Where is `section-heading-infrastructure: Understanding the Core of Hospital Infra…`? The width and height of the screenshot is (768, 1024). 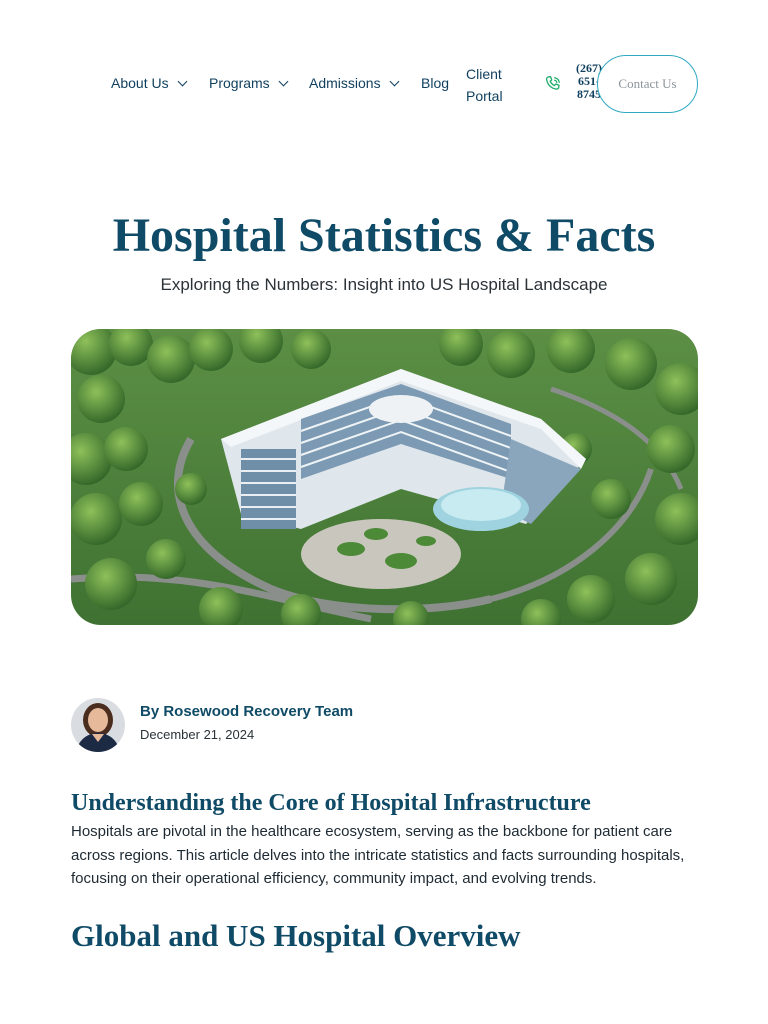
section-heading-infrastructure: Understanding the Core of Hospital Infra… is located at coordinates (331, 803).